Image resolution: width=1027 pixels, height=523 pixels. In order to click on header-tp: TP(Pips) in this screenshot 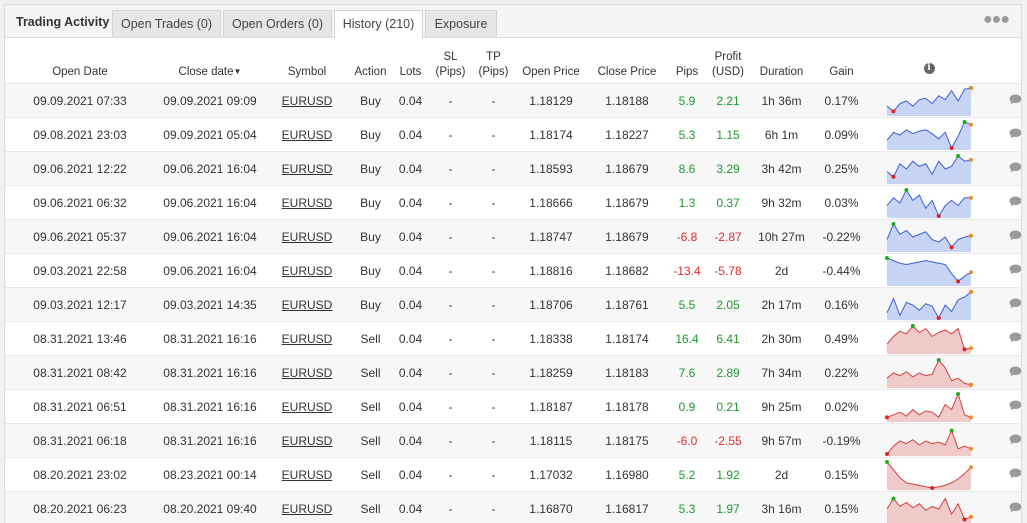, I will do `click(493, 61)`.